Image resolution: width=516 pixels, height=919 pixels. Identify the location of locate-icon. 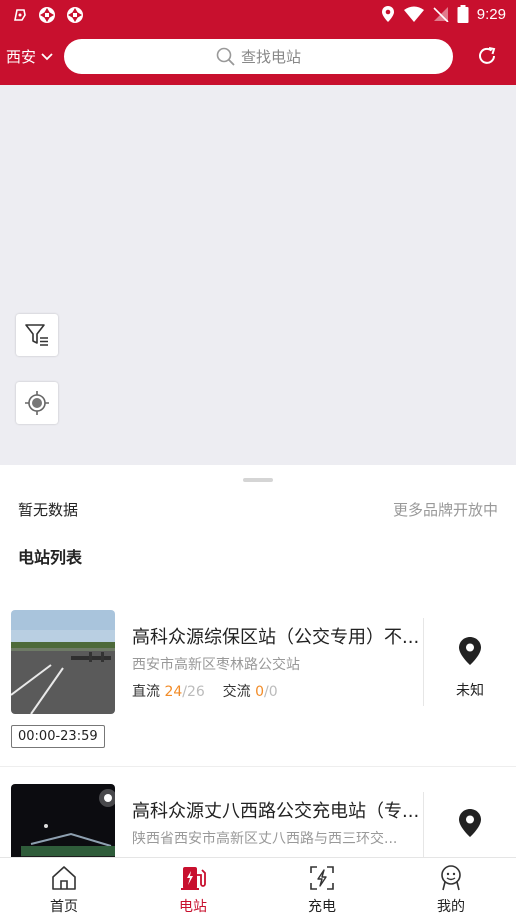
(37, 403).